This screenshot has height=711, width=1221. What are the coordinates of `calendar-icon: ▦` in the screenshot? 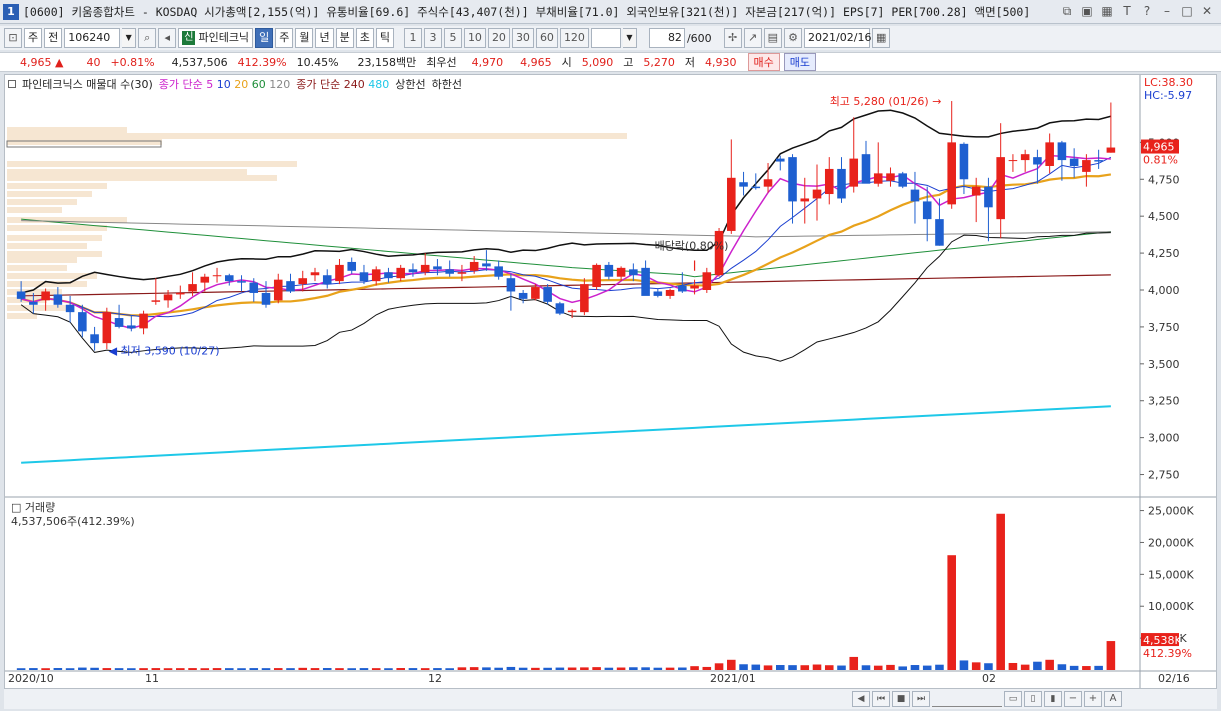 It's located at (881, 38).